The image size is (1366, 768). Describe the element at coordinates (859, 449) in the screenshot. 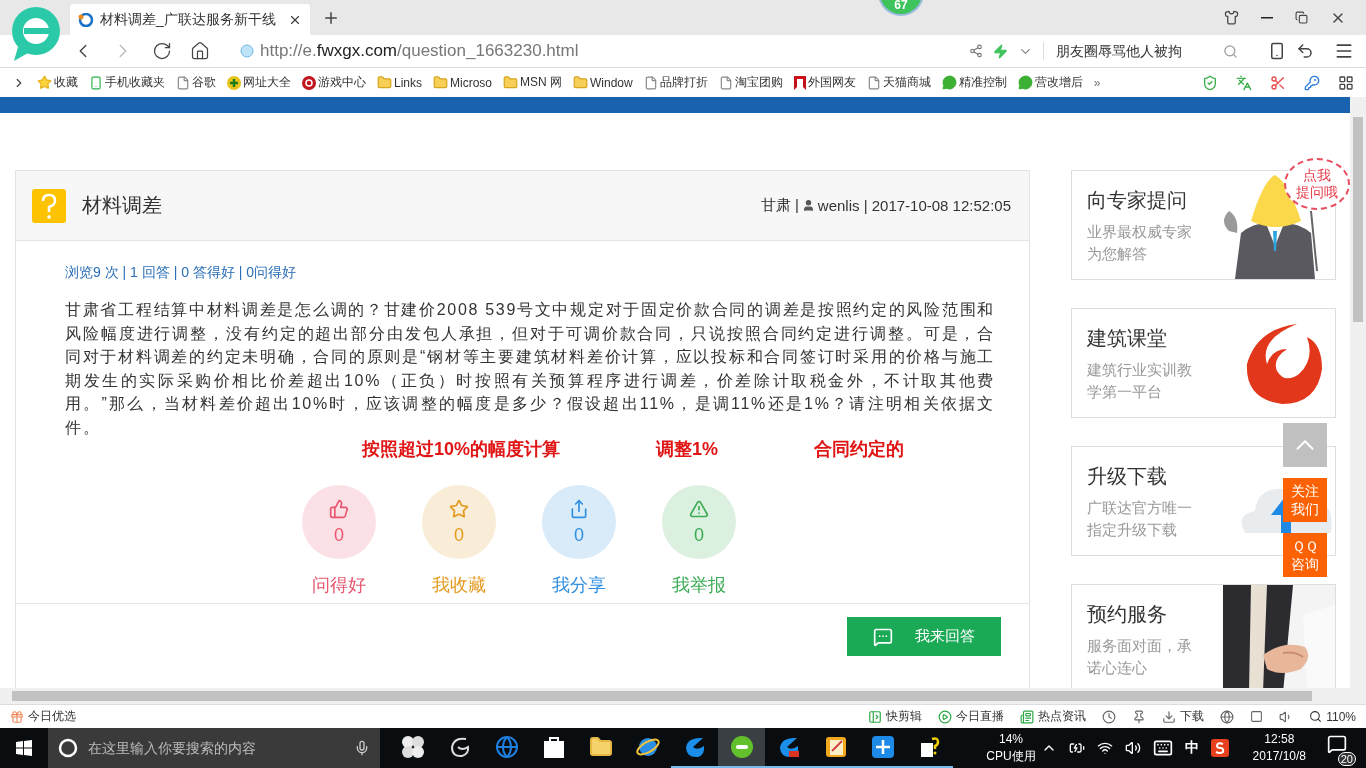

I see `annotation-text: 合同约定的` at that location.